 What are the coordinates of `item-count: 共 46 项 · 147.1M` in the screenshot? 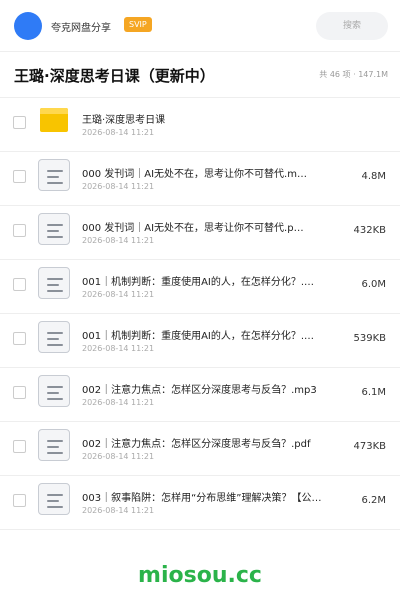 It's located at (353, 74).